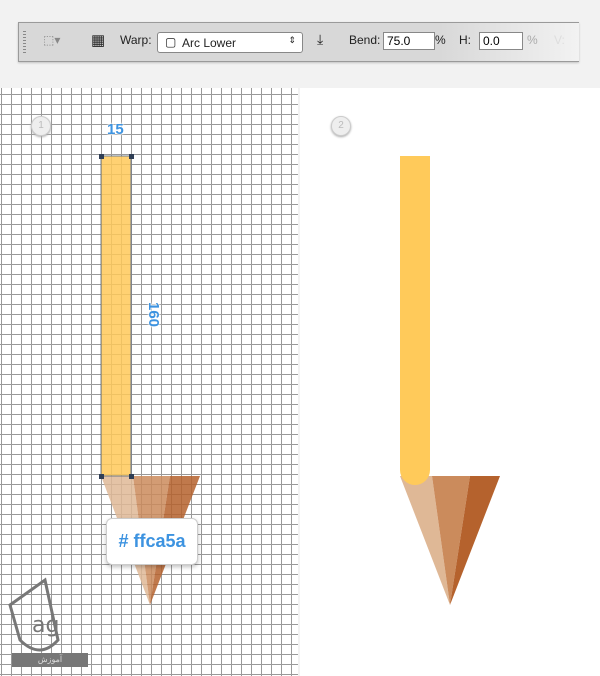 The height and width of the screenshot is (676, 600). What do you see at coordinates (50, 660) in the screenshot?
I see `watermark-text: آموزش` at bounding box center [50, 660].